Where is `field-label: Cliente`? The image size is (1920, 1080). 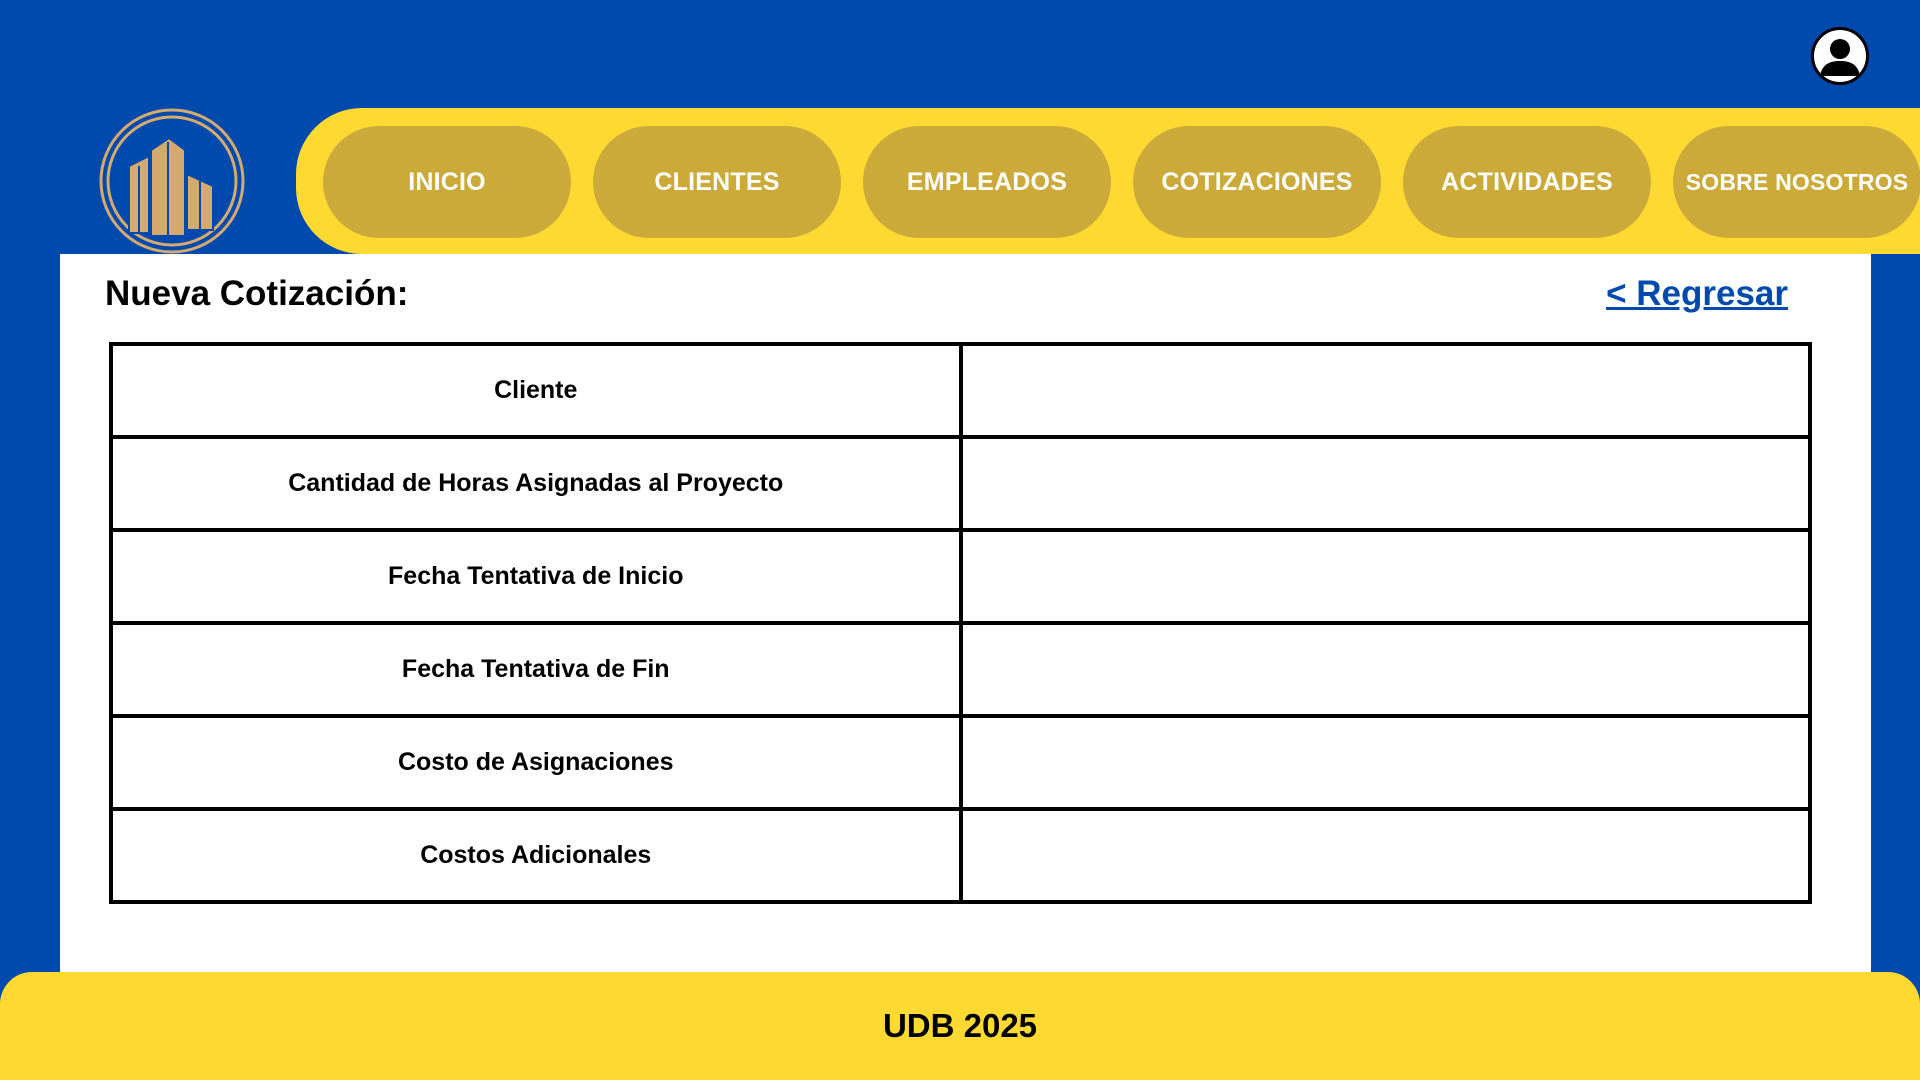 field-label: Cliente is located at coordinates (536, 390).